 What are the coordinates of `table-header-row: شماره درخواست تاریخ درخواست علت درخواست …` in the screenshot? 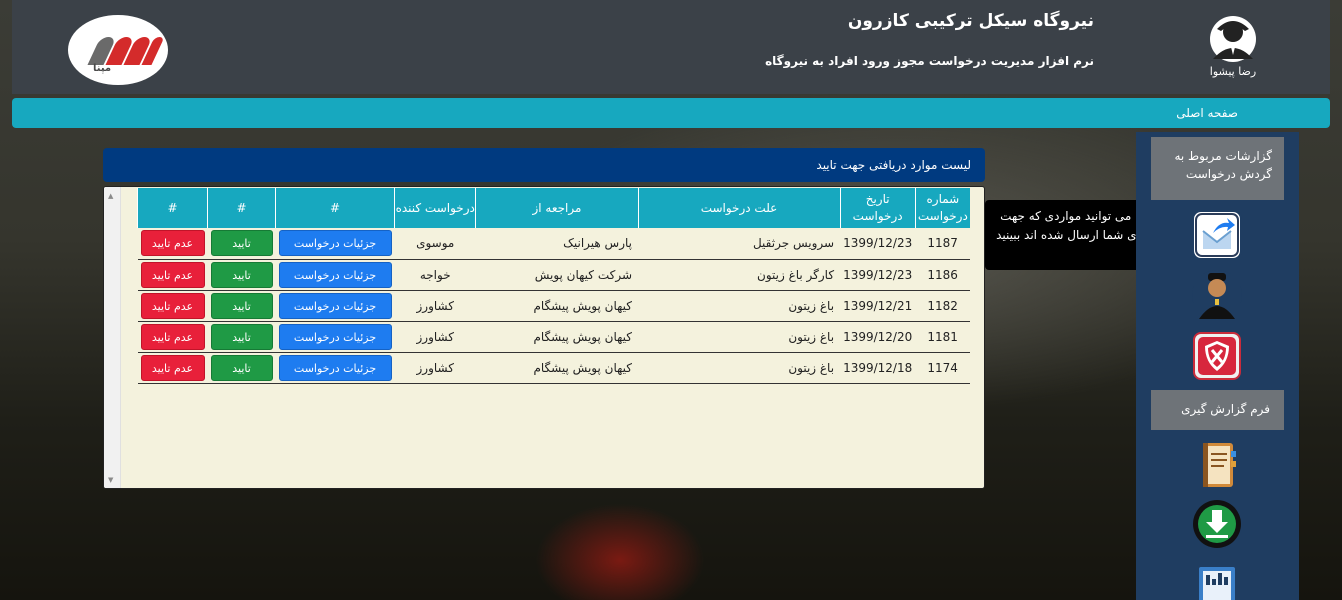 It's located at (553, 208).